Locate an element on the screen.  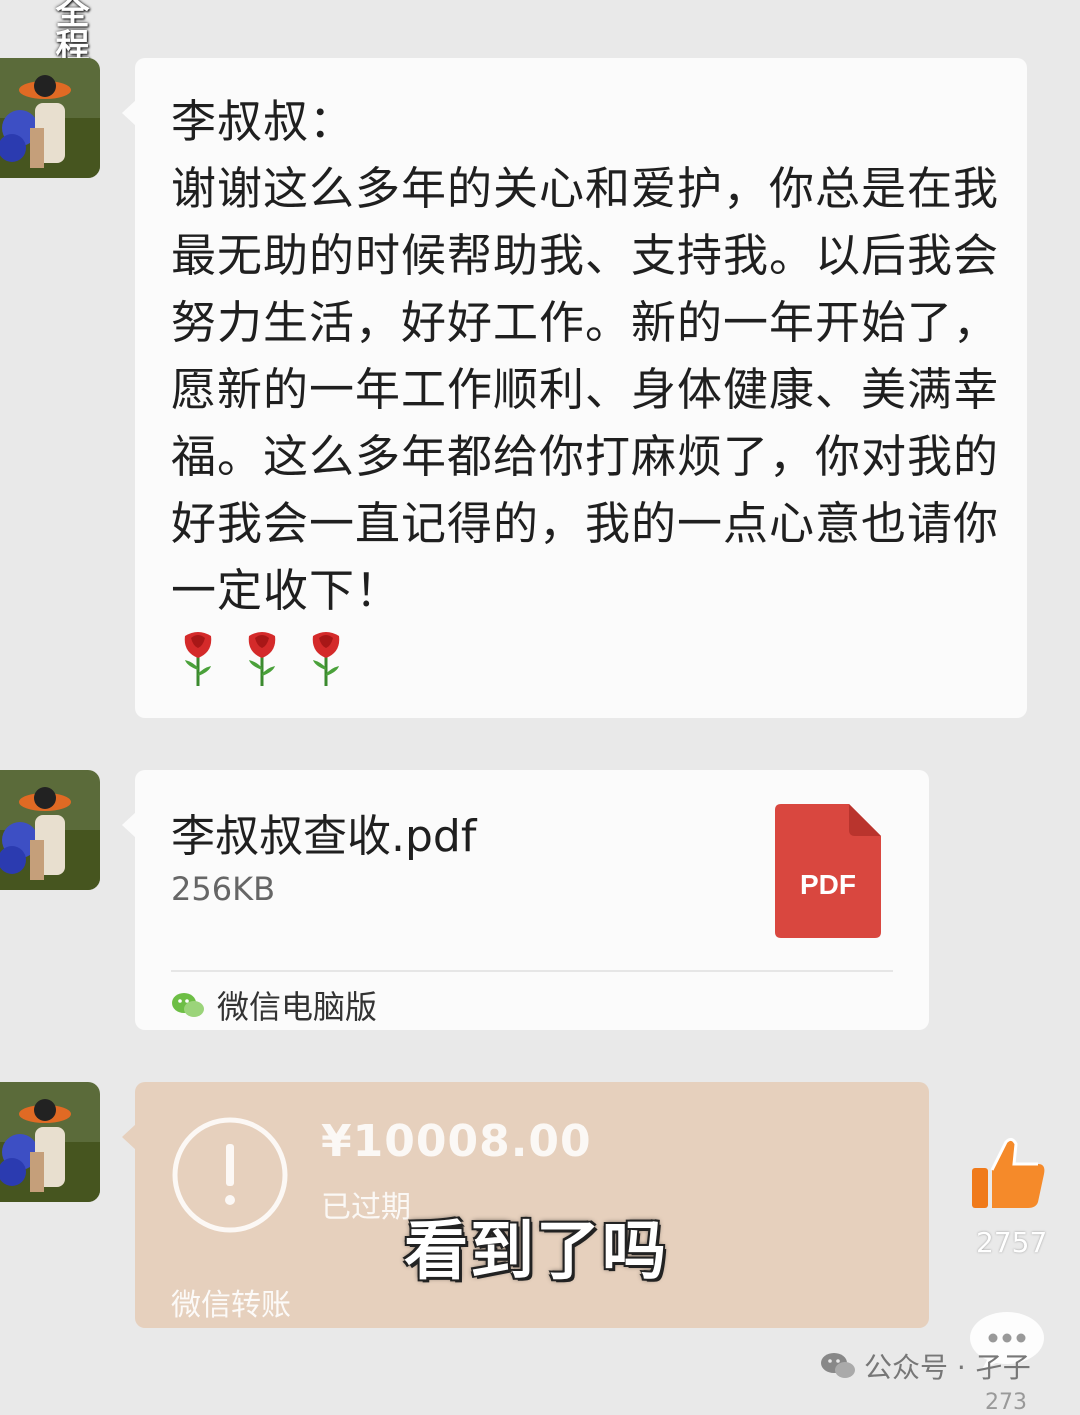
transfer-amount: ¥10008.00 is located at coordinates (456, 1141).